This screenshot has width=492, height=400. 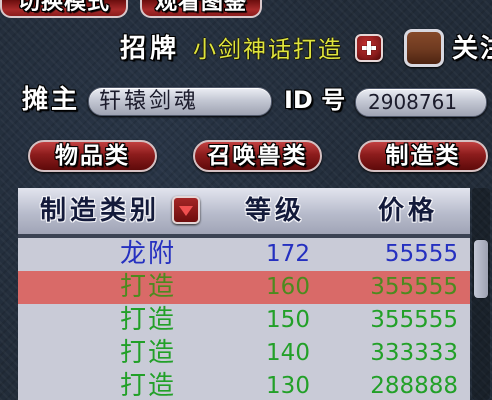 I want to click on scrollbar-thumb, so click(x=481, y=269).